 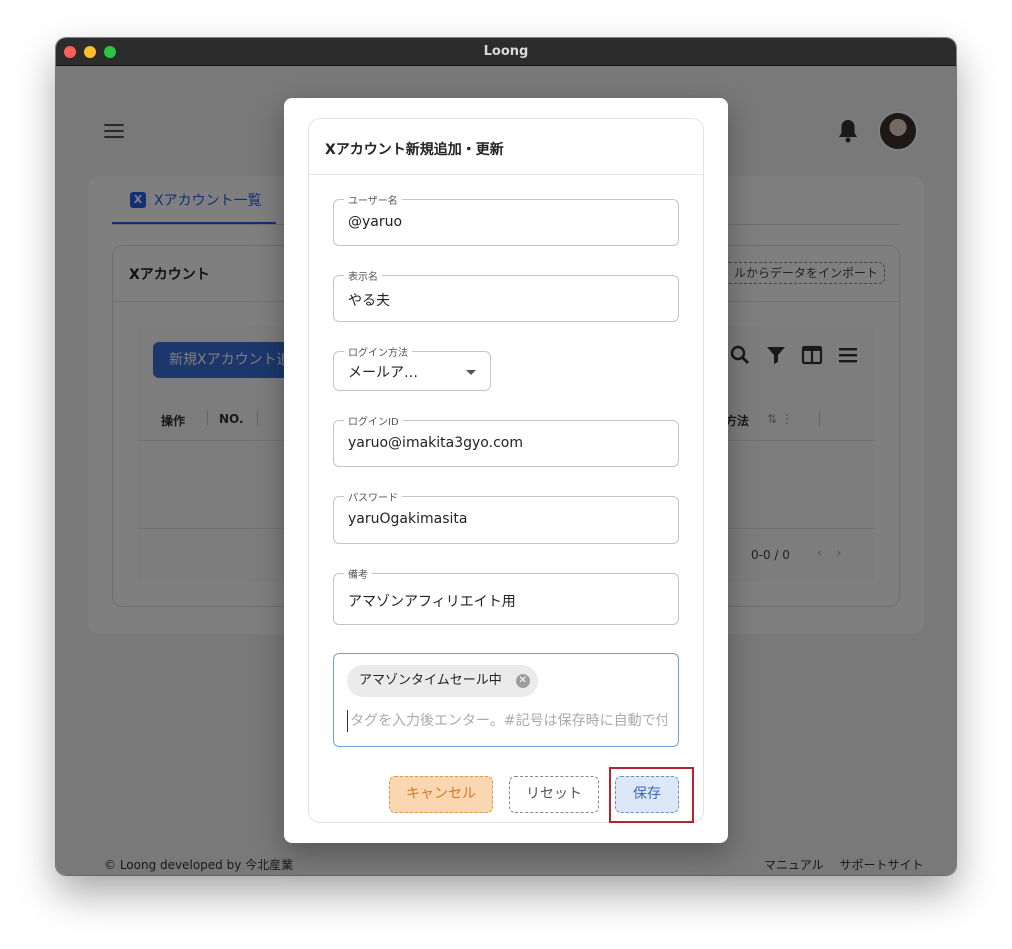 I want to click on login-id-field: ログインID yaruo@imakita3gyo.com, so click(x=506, y=440).